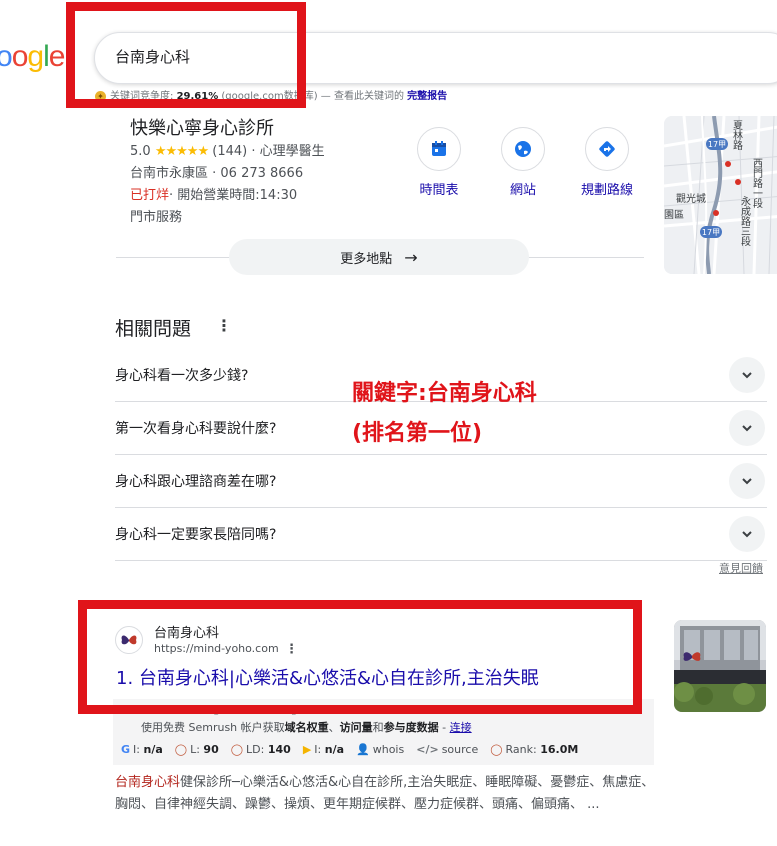 Image resolution: width=777 pixels, height=846 pixels. I want to click on metric-links: ◯ L: 90, so click(197, 749).